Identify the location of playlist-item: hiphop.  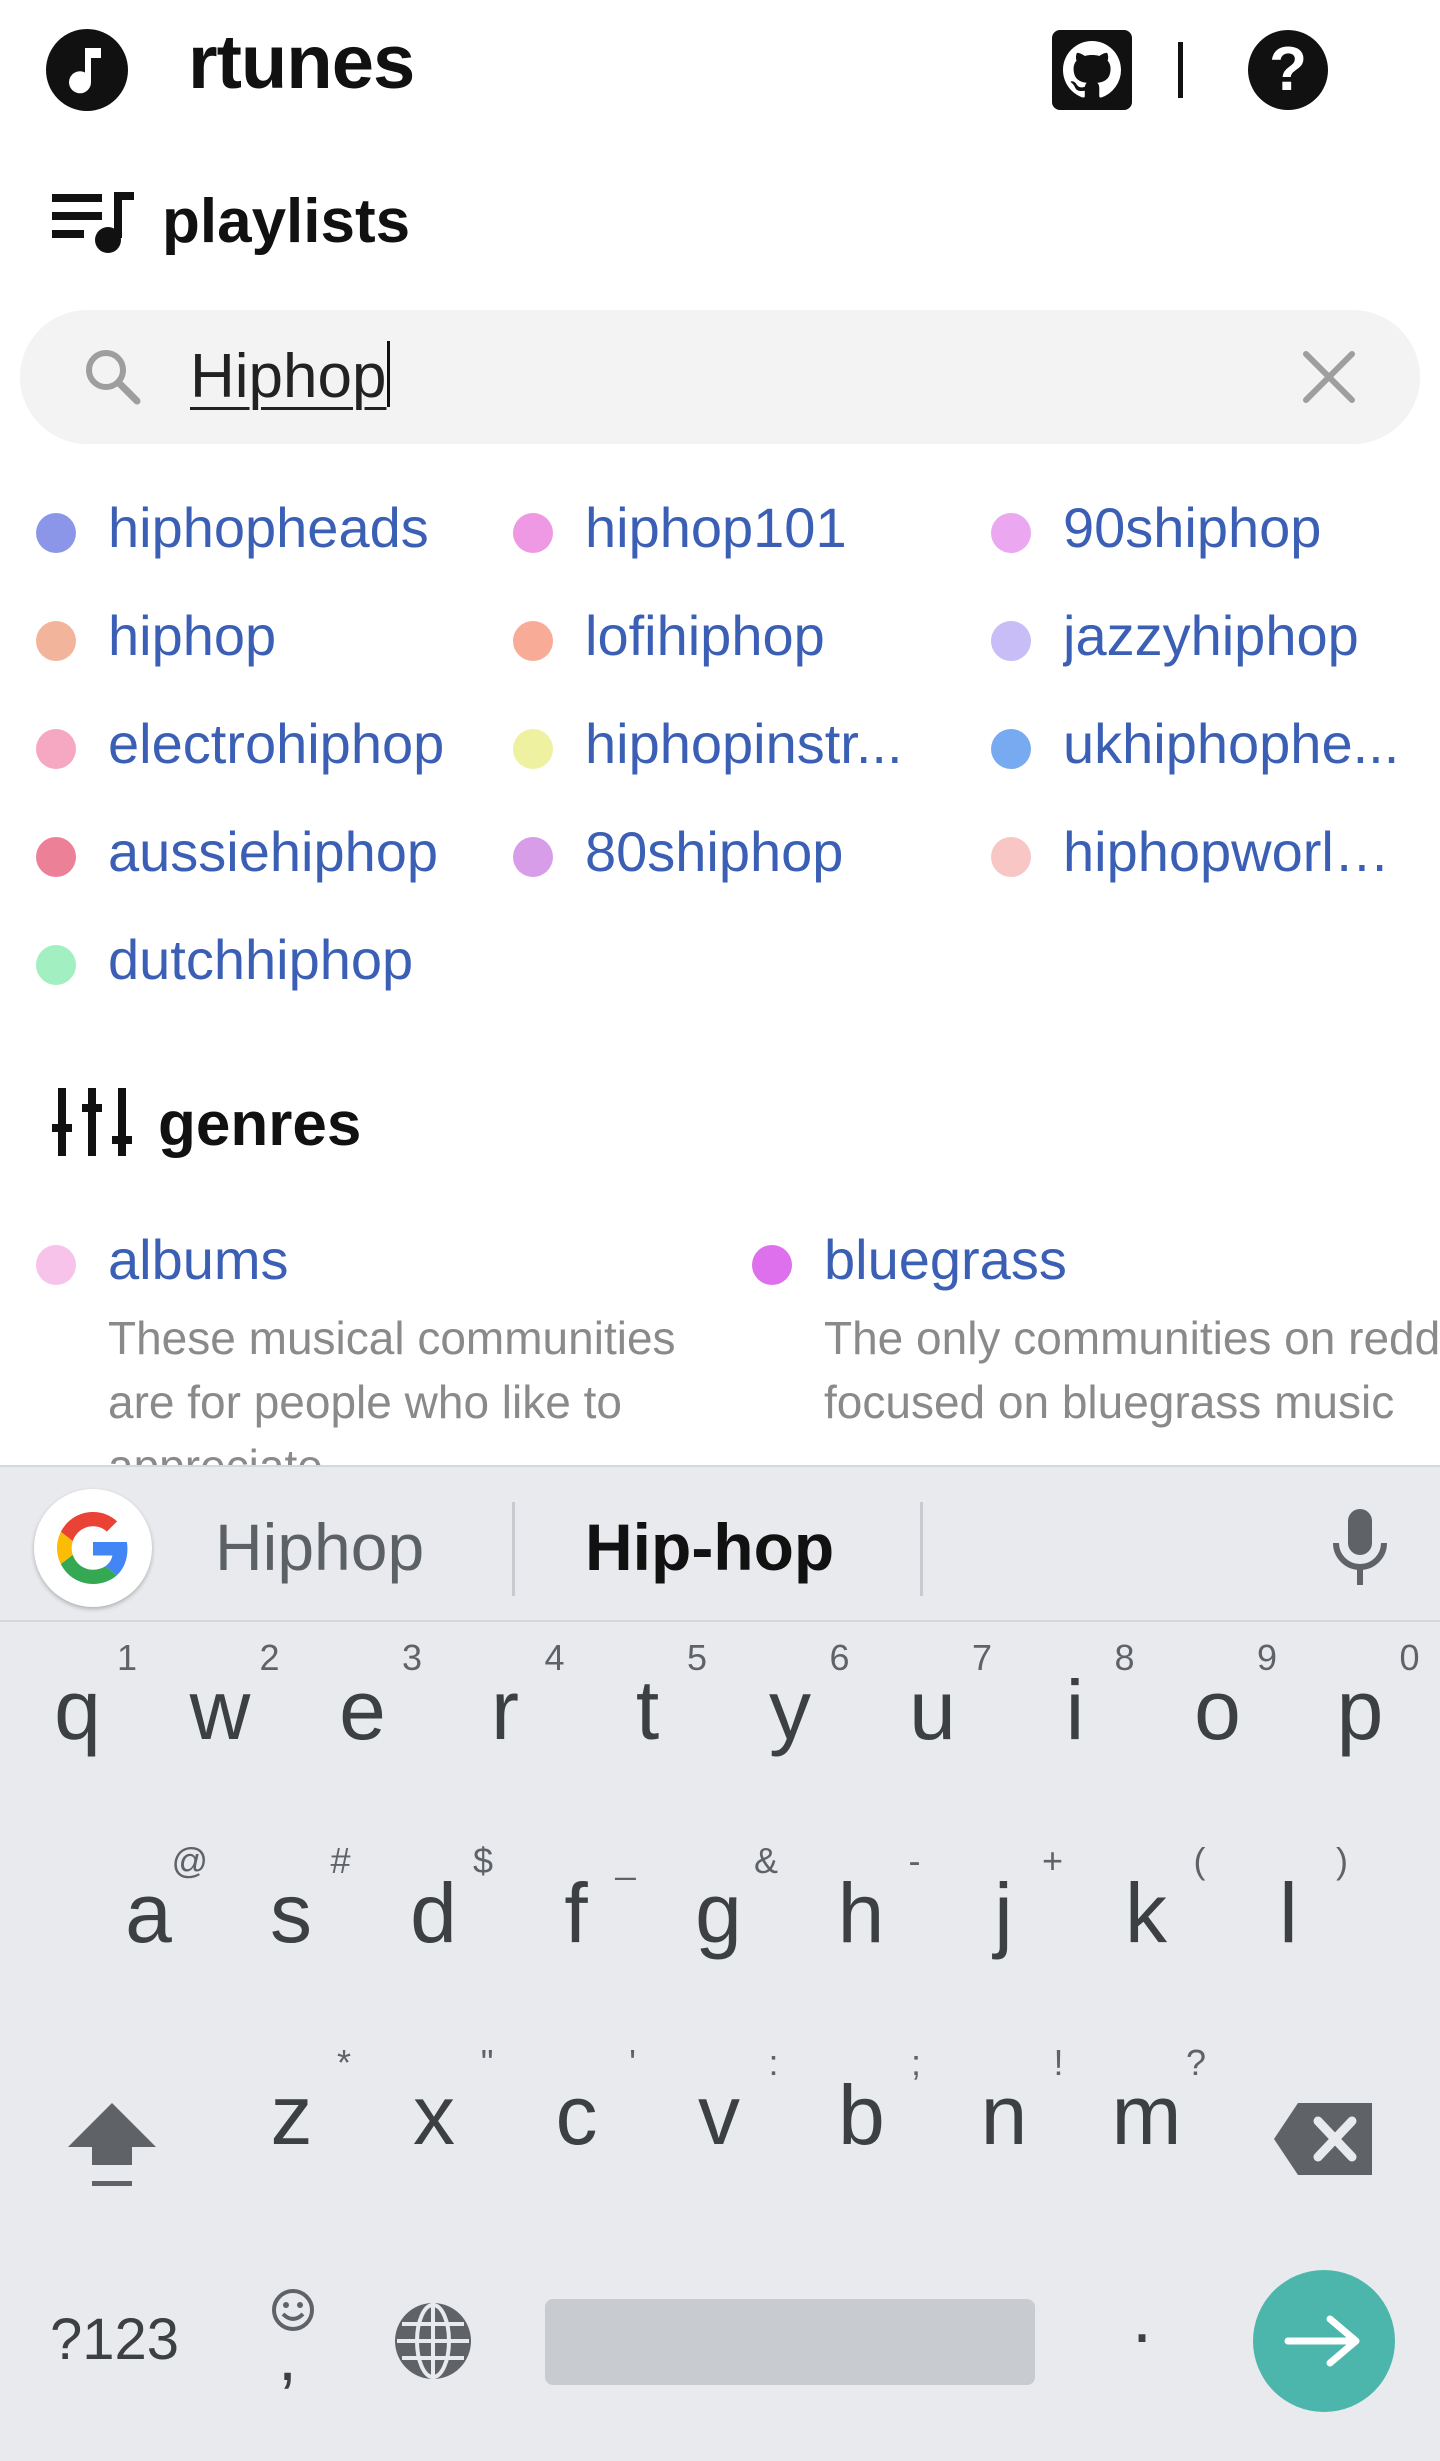
(256, 636).